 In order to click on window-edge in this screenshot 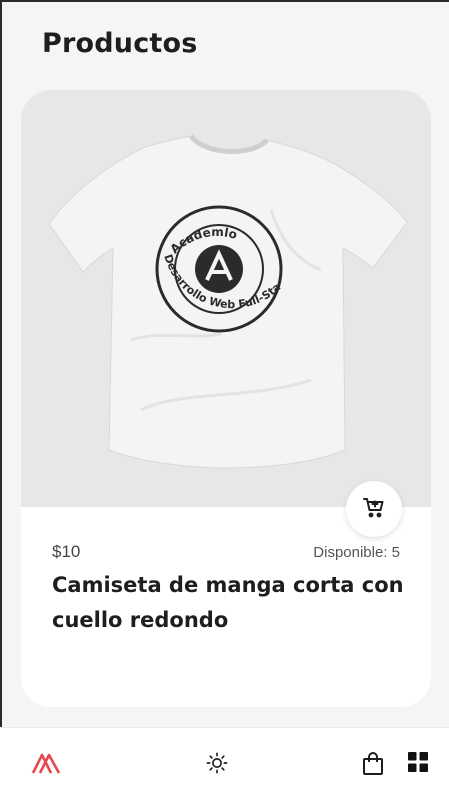, I will do `click(1, 401)`.